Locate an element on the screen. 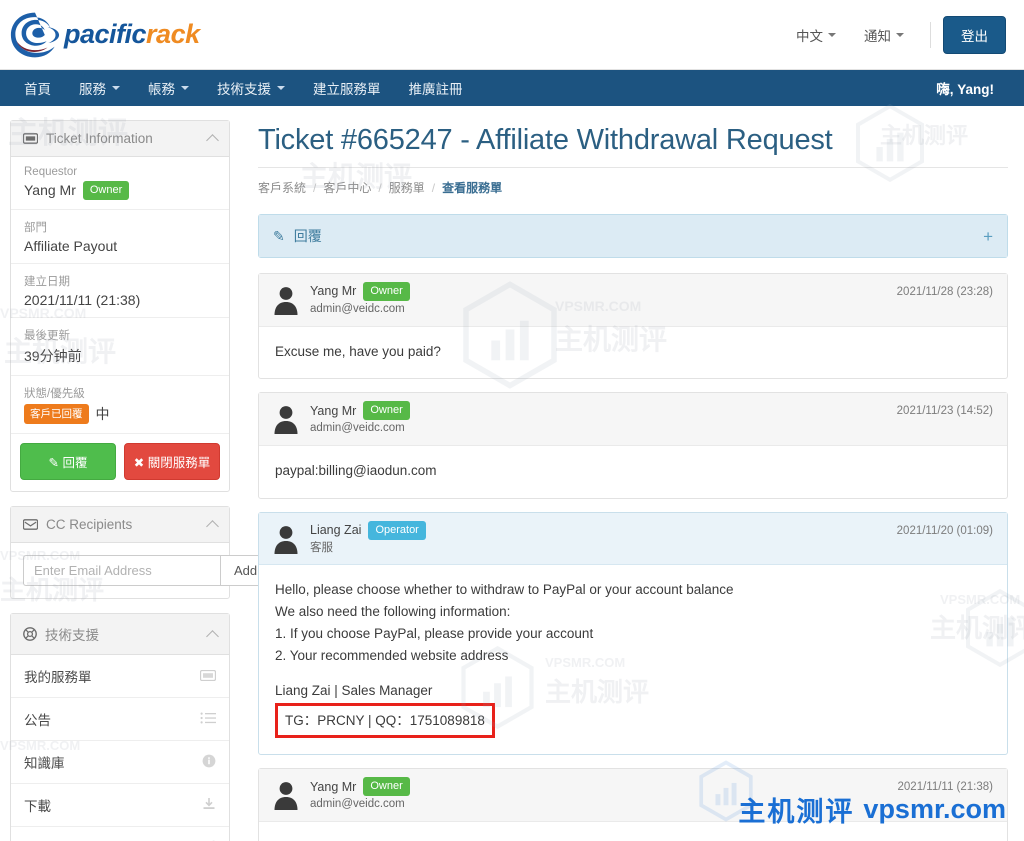 This screenshot has height=841, width=1024. nav-user-area: 嗨, Yang! is located at coordinates (973, 88).